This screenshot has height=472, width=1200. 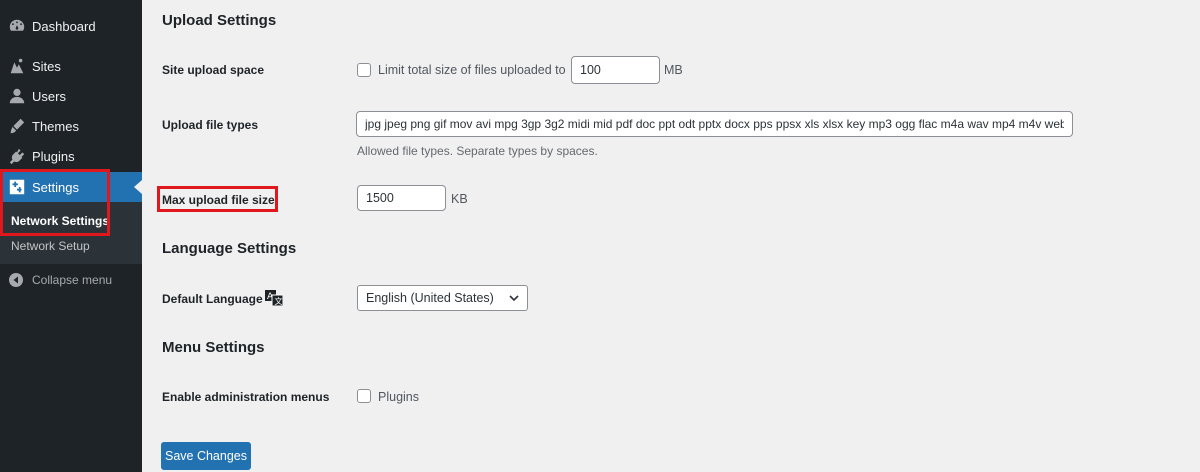 I want to click on sidebar-item-label: Users, so click(x=49, y=96).